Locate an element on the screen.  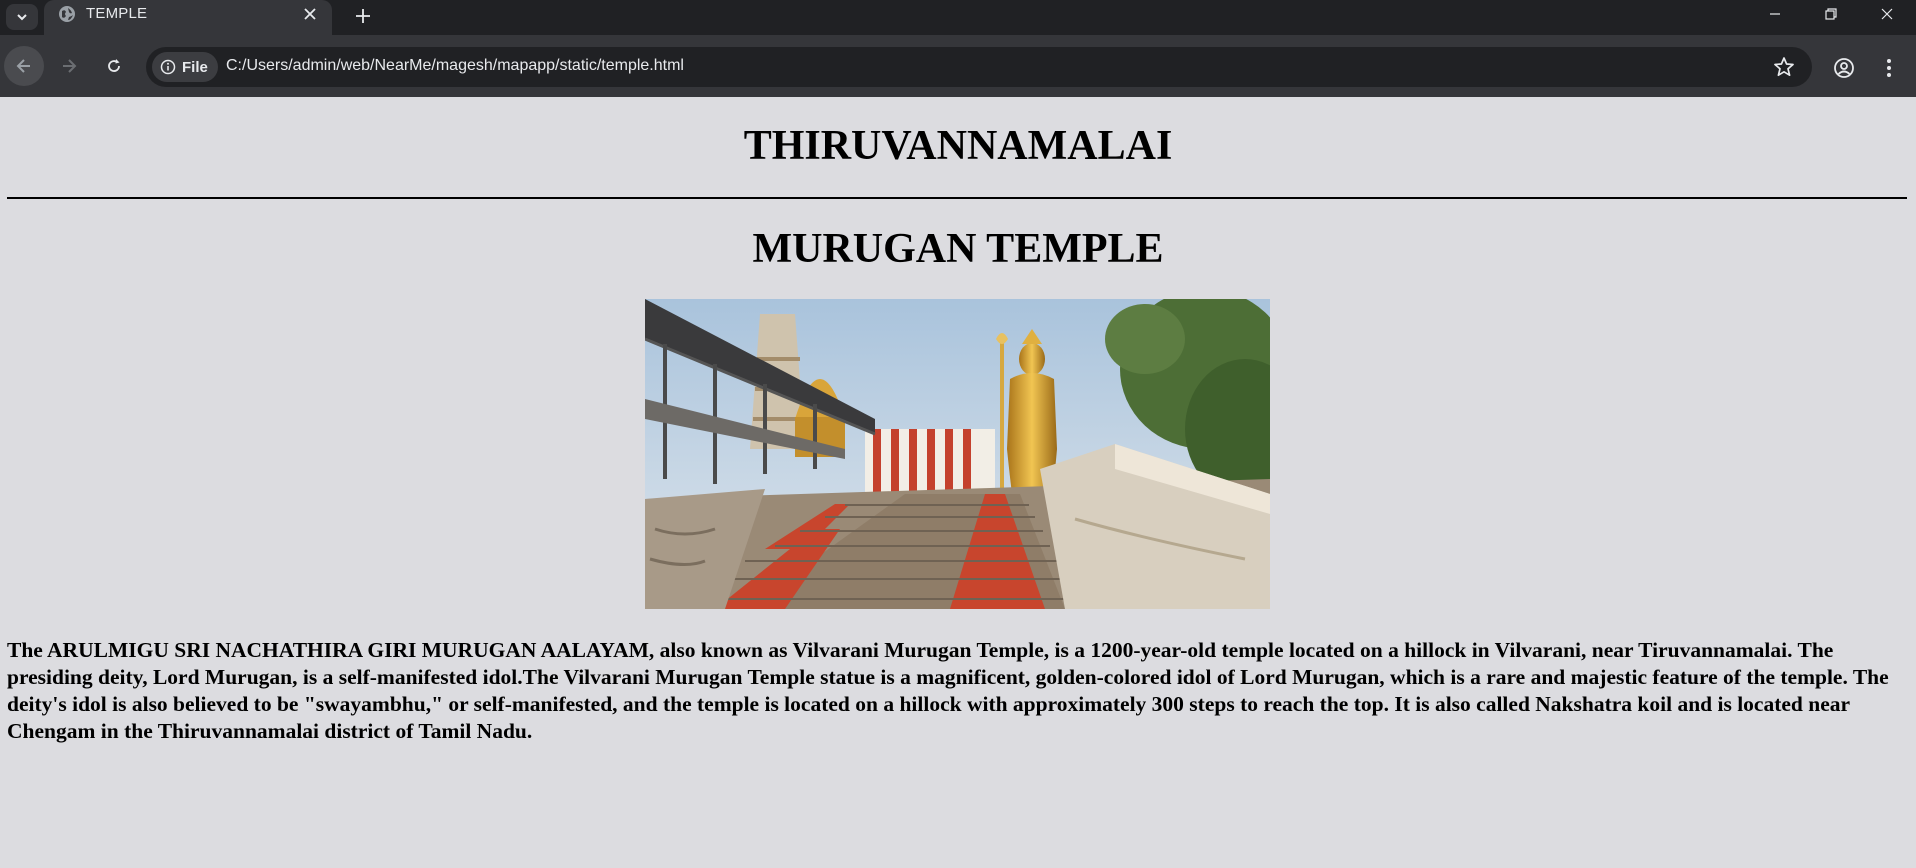
profile-button is located at coordinates (1844, 68).